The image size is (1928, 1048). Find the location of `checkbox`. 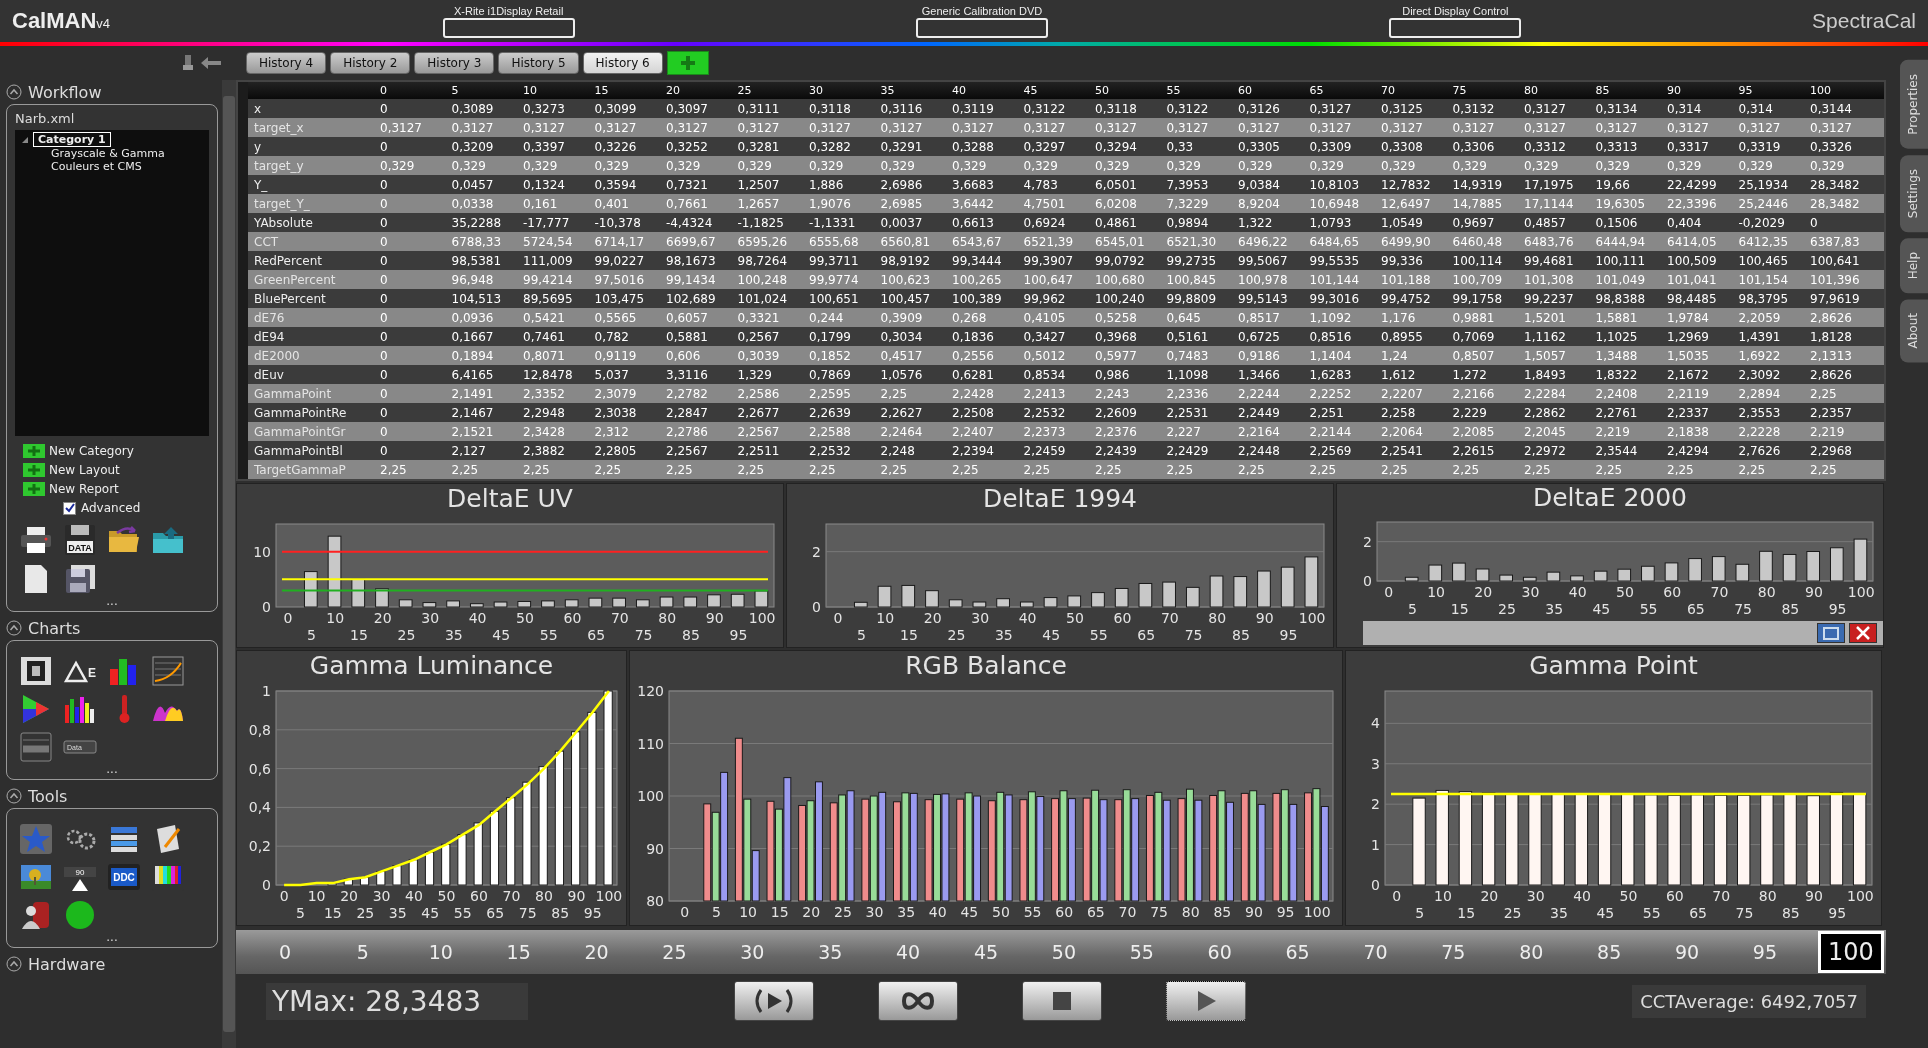

checkbox is located at coordinates (69, 508).